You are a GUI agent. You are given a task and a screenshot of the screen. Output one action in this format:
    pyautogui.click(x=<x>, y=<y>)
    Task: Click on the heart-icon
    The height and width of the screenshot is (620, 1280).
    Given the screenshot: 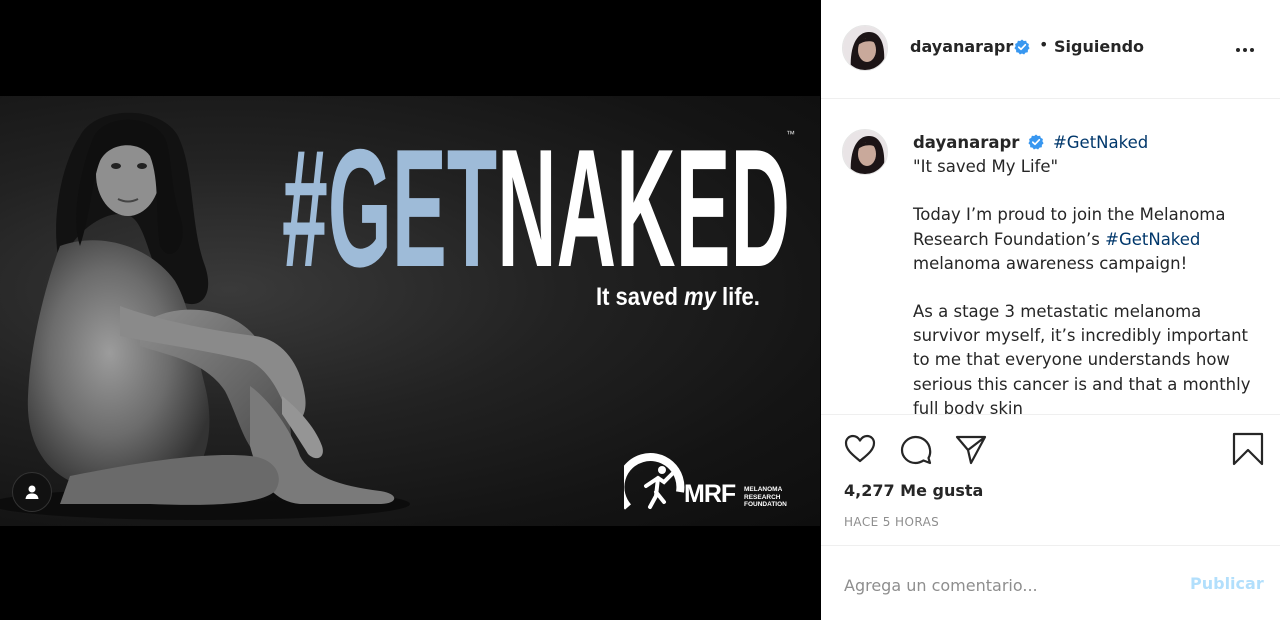 What is the action you would take?
    pyautogui.click(x=860, y=448)
    